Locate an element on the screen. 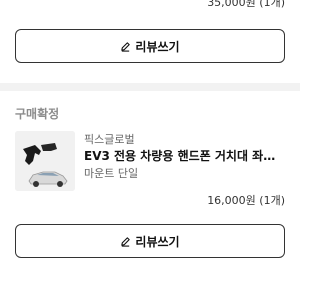  review-button-top: 리뷰쓰기 is located at coordinates (150, 46).